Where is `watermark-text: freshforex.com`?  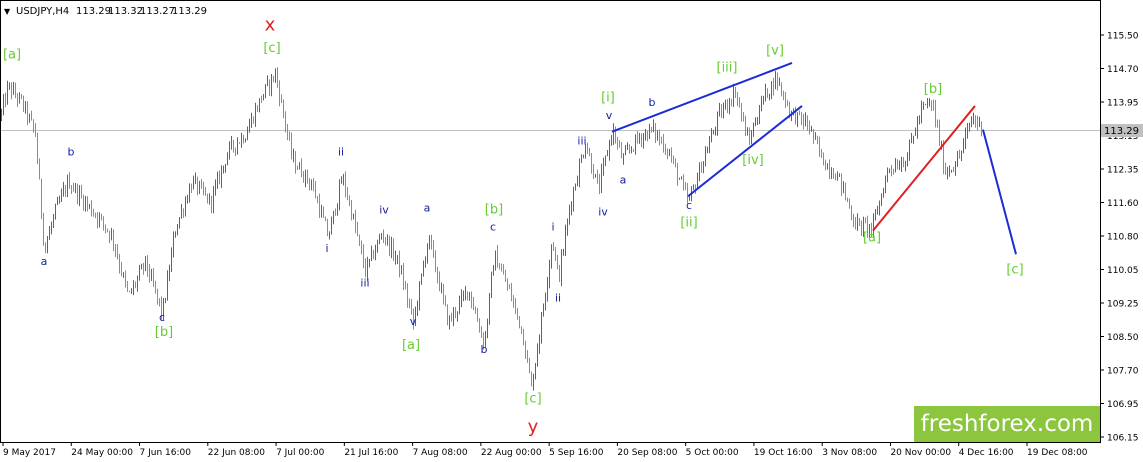 watermark-text: freshforex.com is located at coordinates (1007, 424).